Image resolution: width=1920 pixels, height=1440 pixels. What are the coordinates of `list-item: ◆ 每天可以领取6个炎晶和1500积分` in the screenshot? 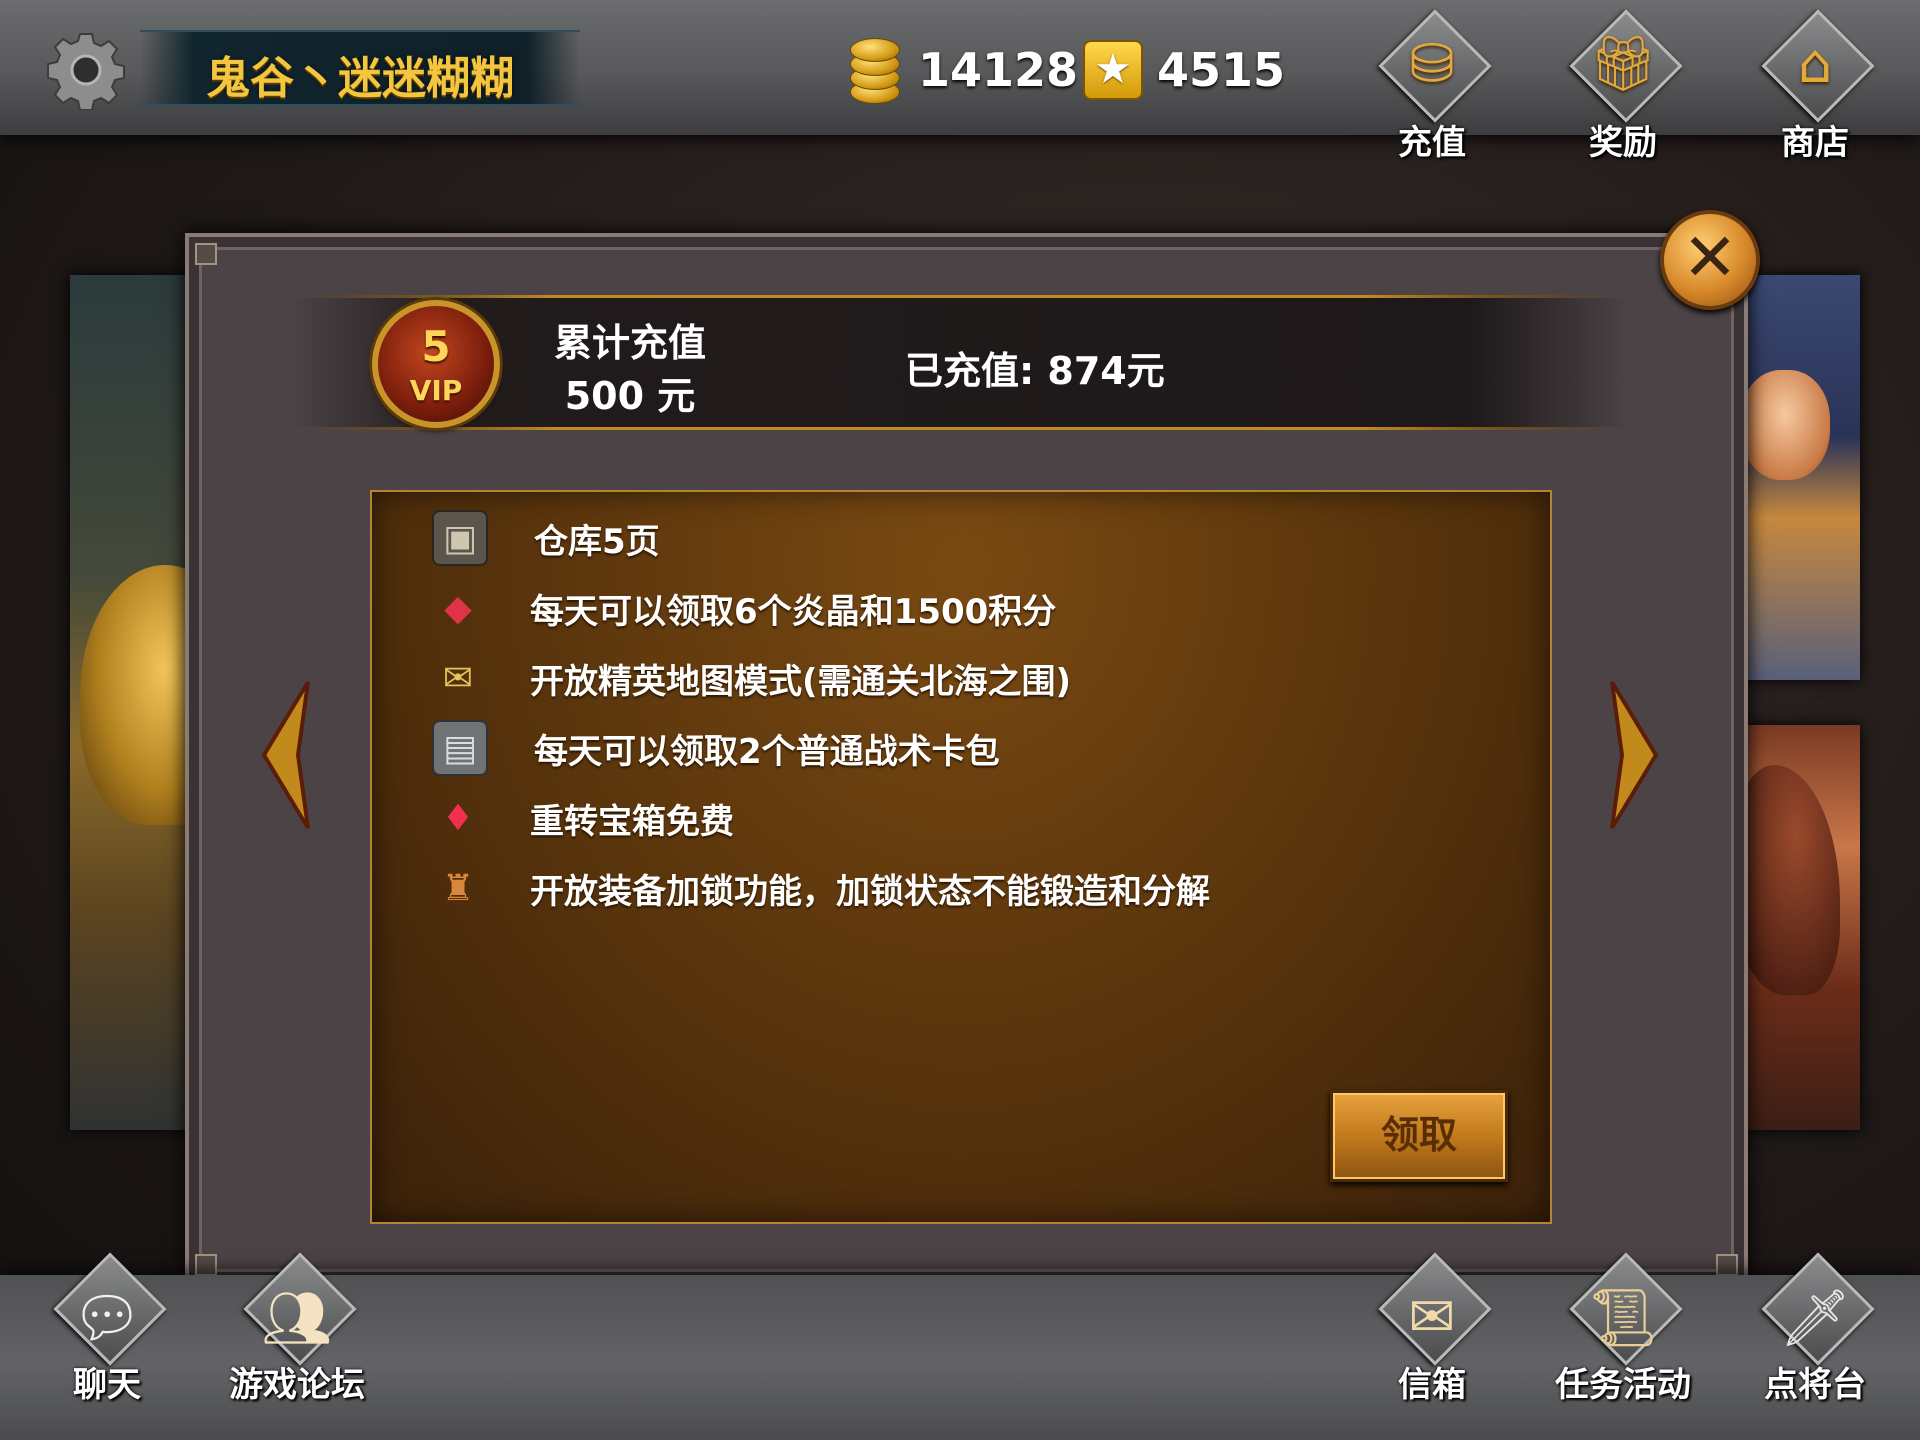 It's located at (744, 608).